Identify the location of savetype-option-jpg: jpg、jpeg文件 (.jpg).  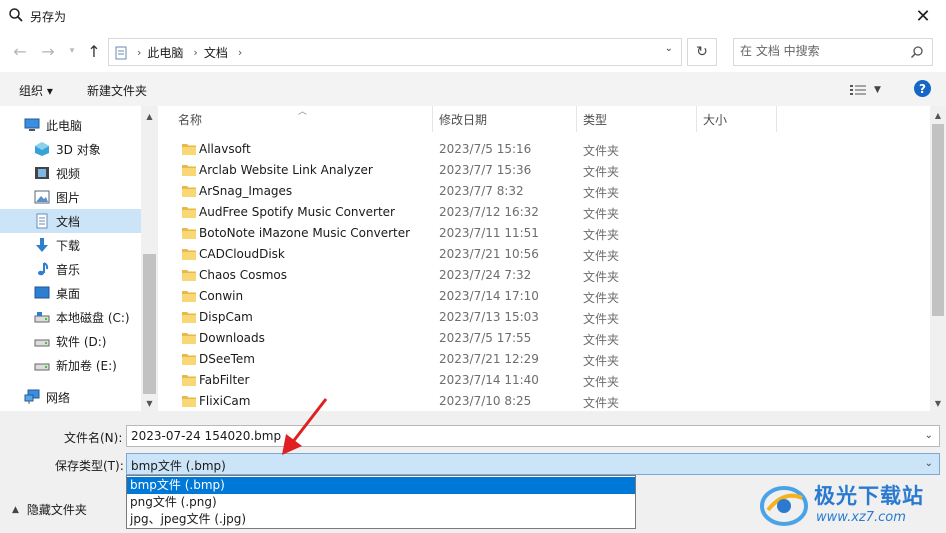
(381, 519).